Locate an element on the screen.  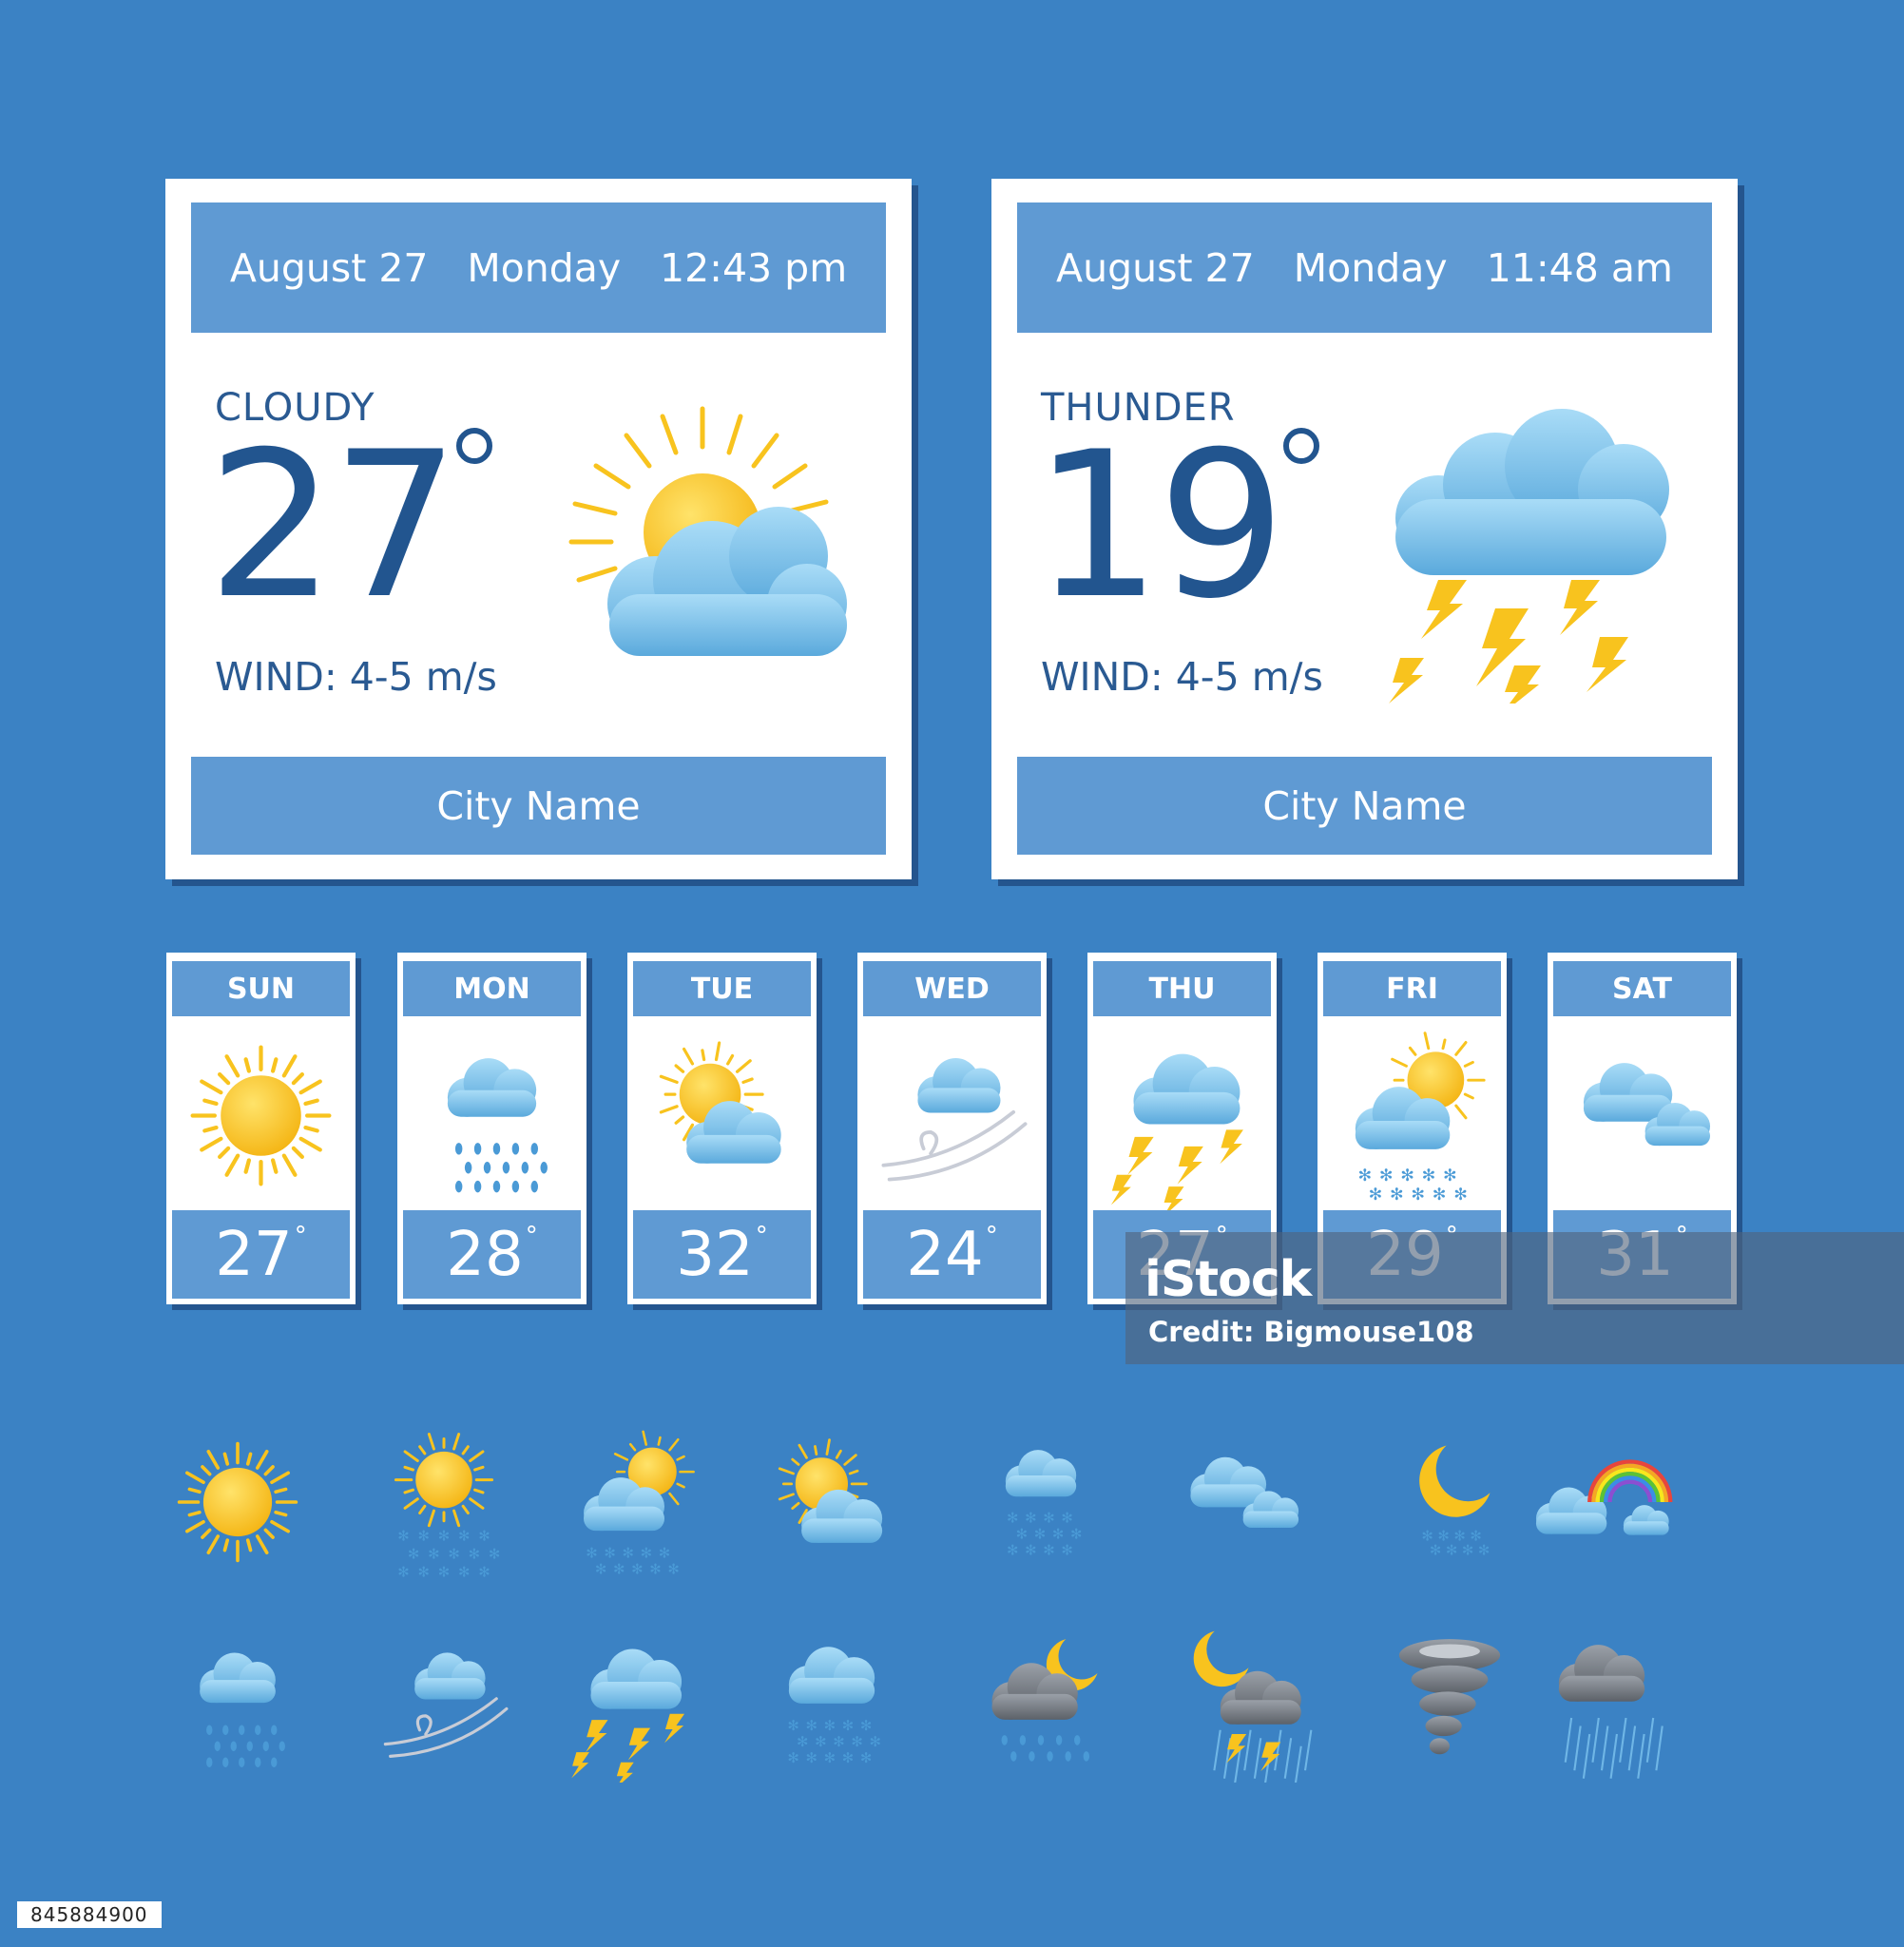
forecast-temp: 28 ° is located at coordinates (492, 1254).